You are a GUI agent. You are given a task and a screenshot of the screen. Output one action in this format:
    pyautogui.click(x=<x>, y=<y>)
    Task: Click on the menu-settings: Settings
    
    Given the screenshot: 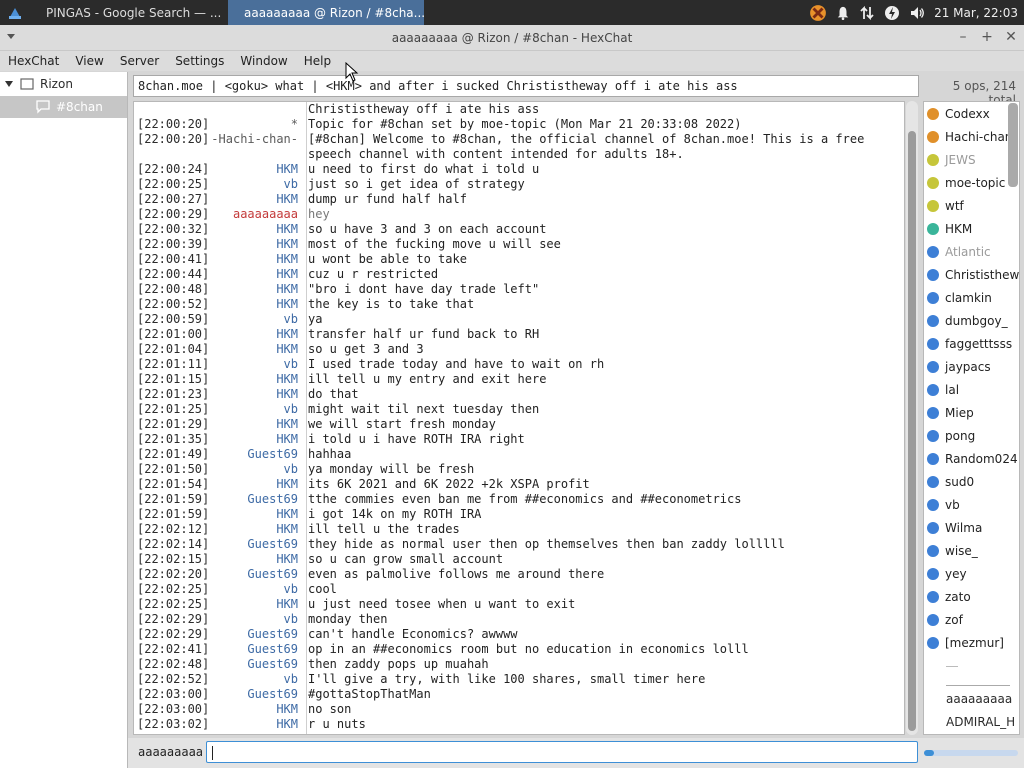 What is the action you would take?
    pyautogui.click(x=199, y=61)
    